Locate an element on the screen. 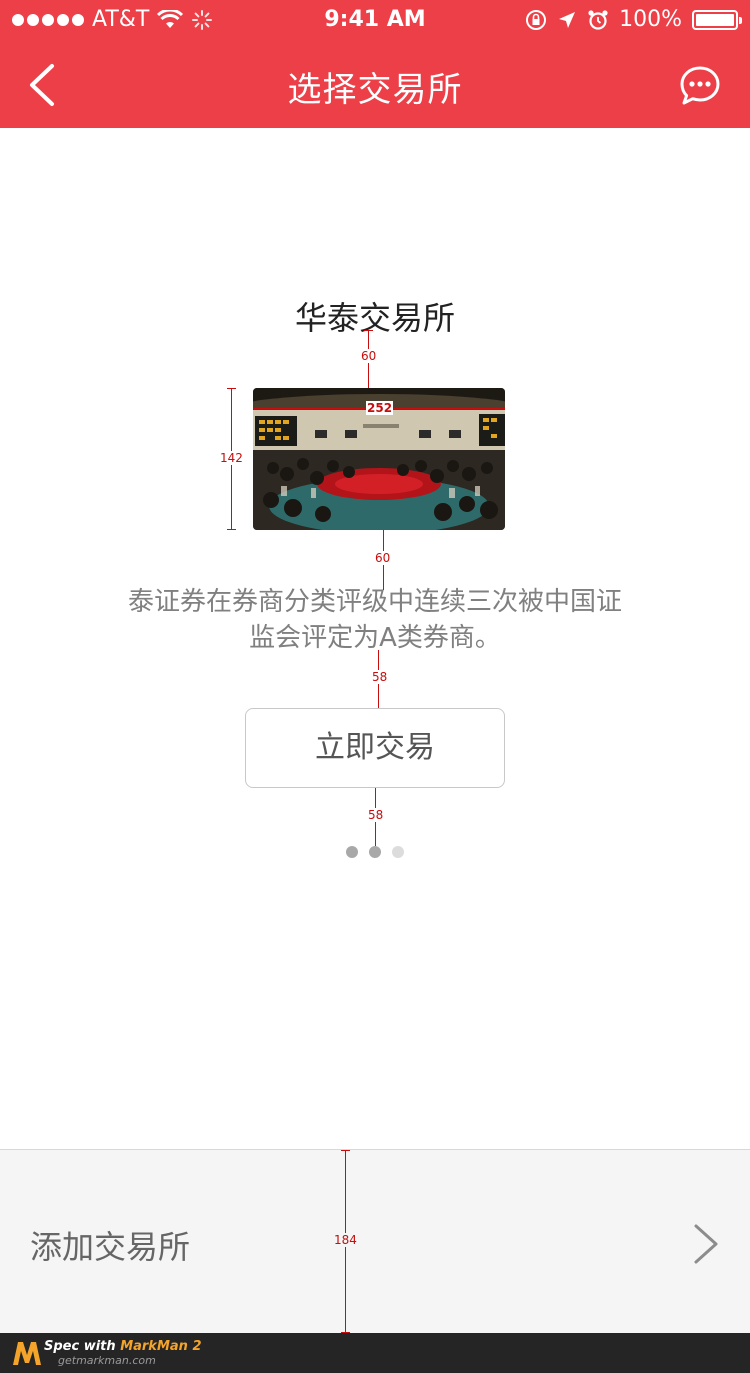 The width and height of the screenshot is (750, 1373). trade-now-button: 立即交易 is located at coordinates (375, 748).